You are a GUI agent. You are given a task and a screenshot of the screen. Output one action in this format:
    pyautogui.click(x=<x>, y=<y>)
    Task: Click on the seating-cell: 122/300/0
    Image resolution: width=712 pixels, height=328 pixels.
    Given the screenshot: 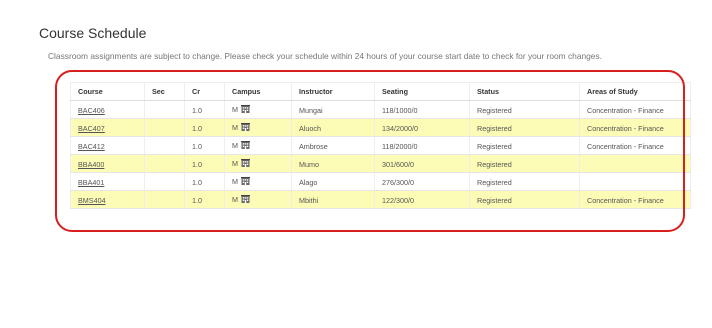 What is the action you would take?
    pyautogui.click(x=422, y=199)
    